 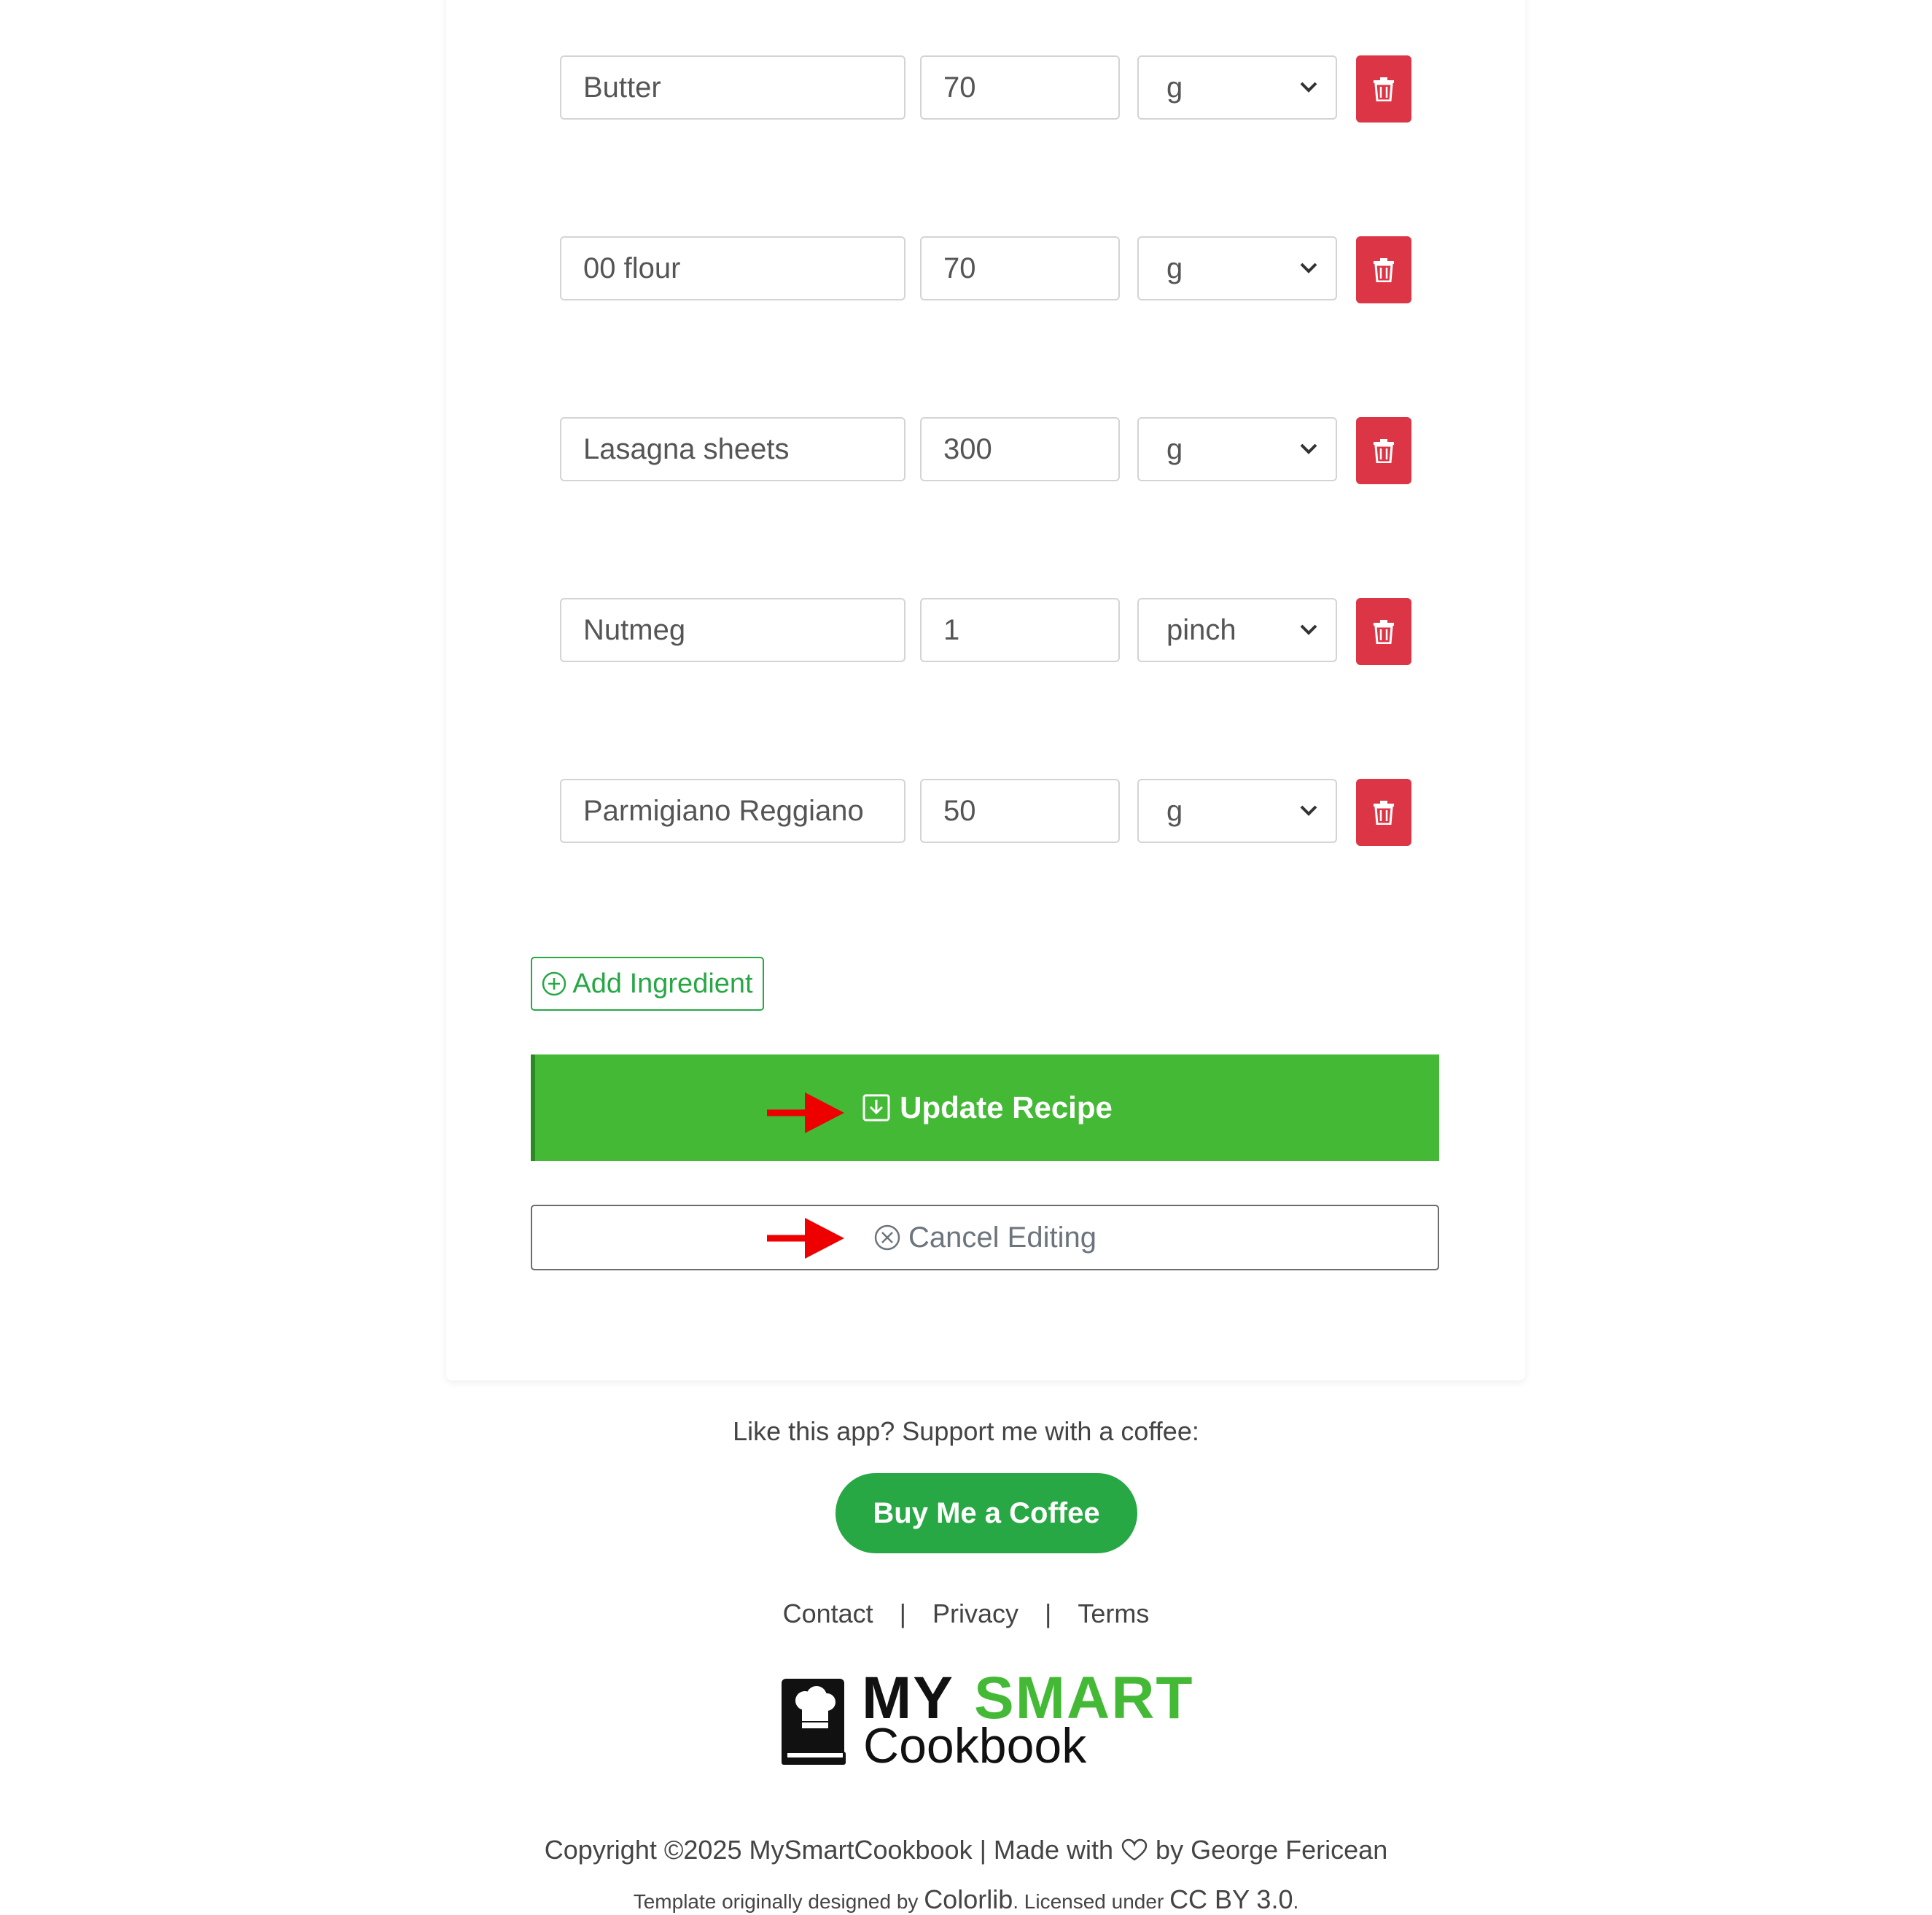 I want to click on ingredient-row: Lasagna sheets 300 g, so click(x=986, y=450).